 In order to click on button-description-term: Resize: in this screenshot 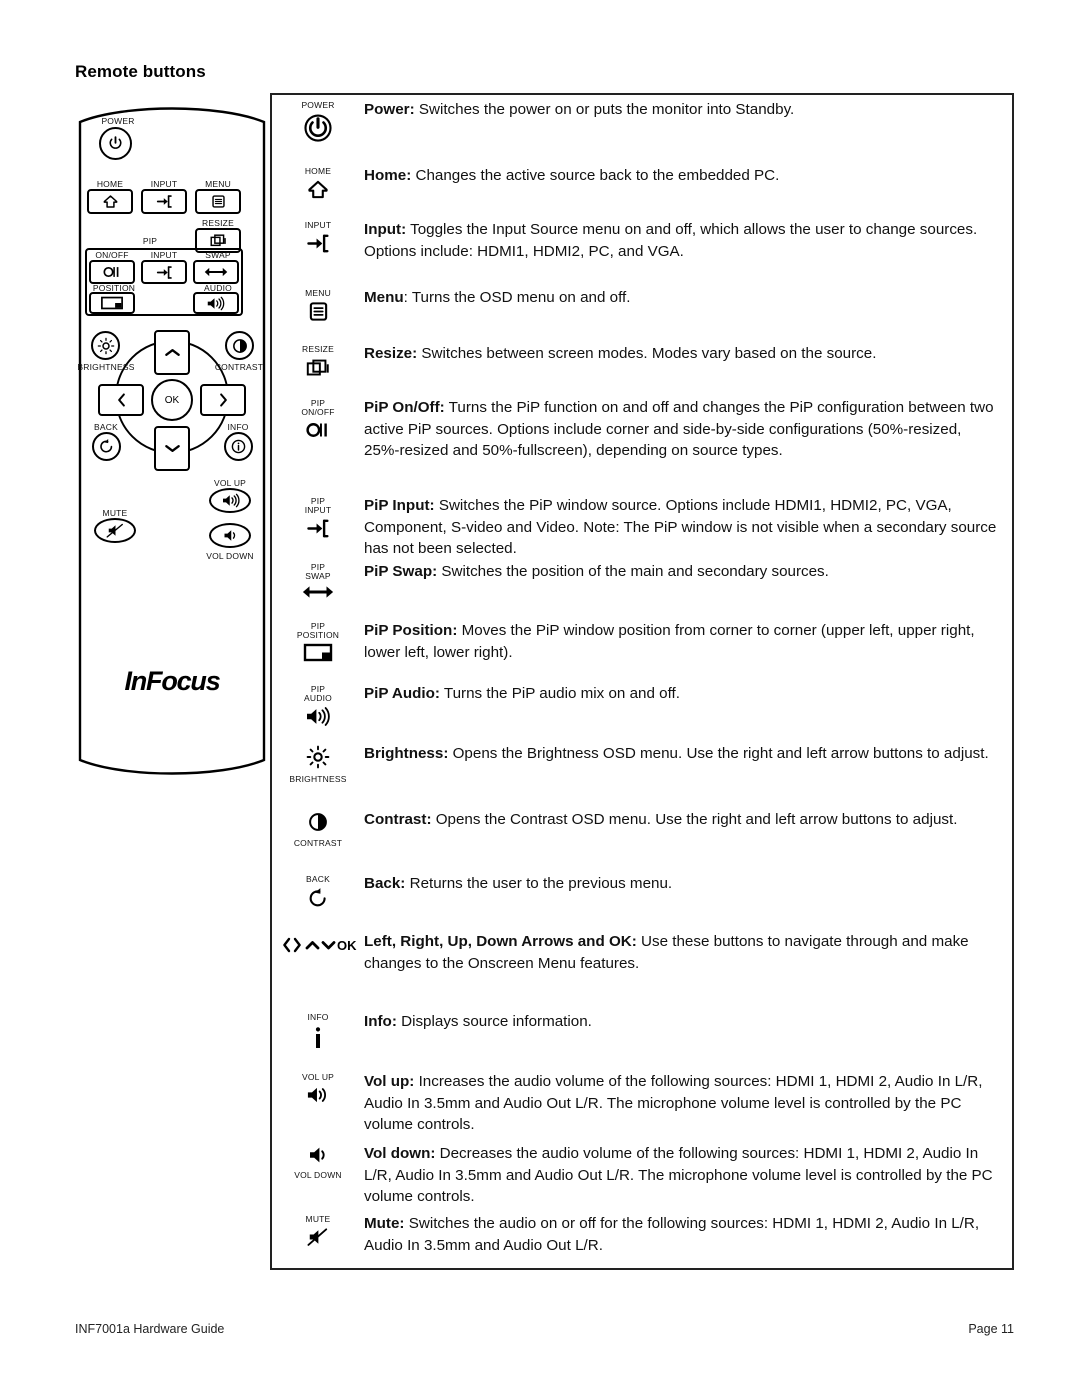, I will do `click(391, 353)`.